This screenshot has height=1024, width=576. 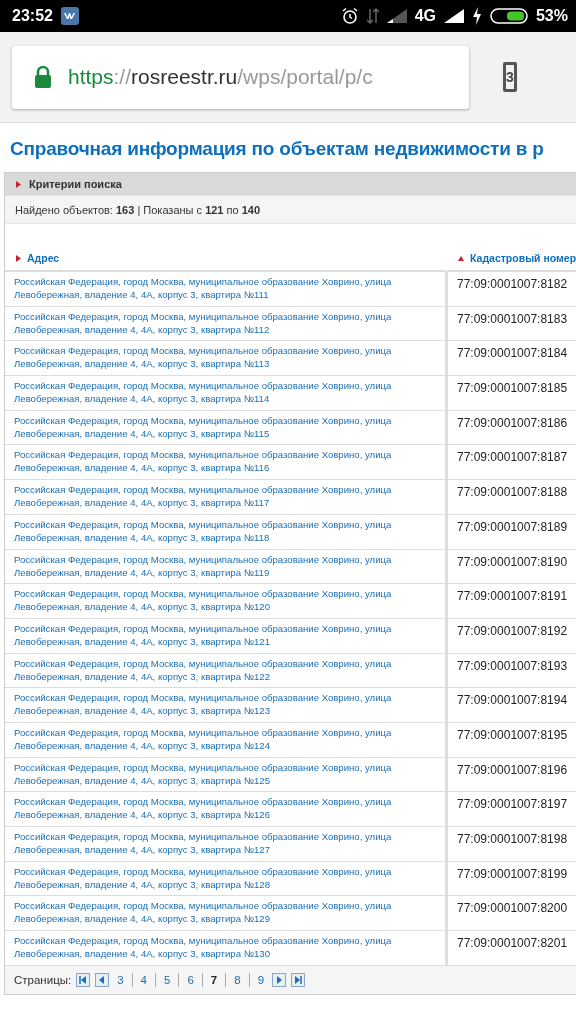 I want to click on pages-label: Страницы:, so click(x=43, y=979).